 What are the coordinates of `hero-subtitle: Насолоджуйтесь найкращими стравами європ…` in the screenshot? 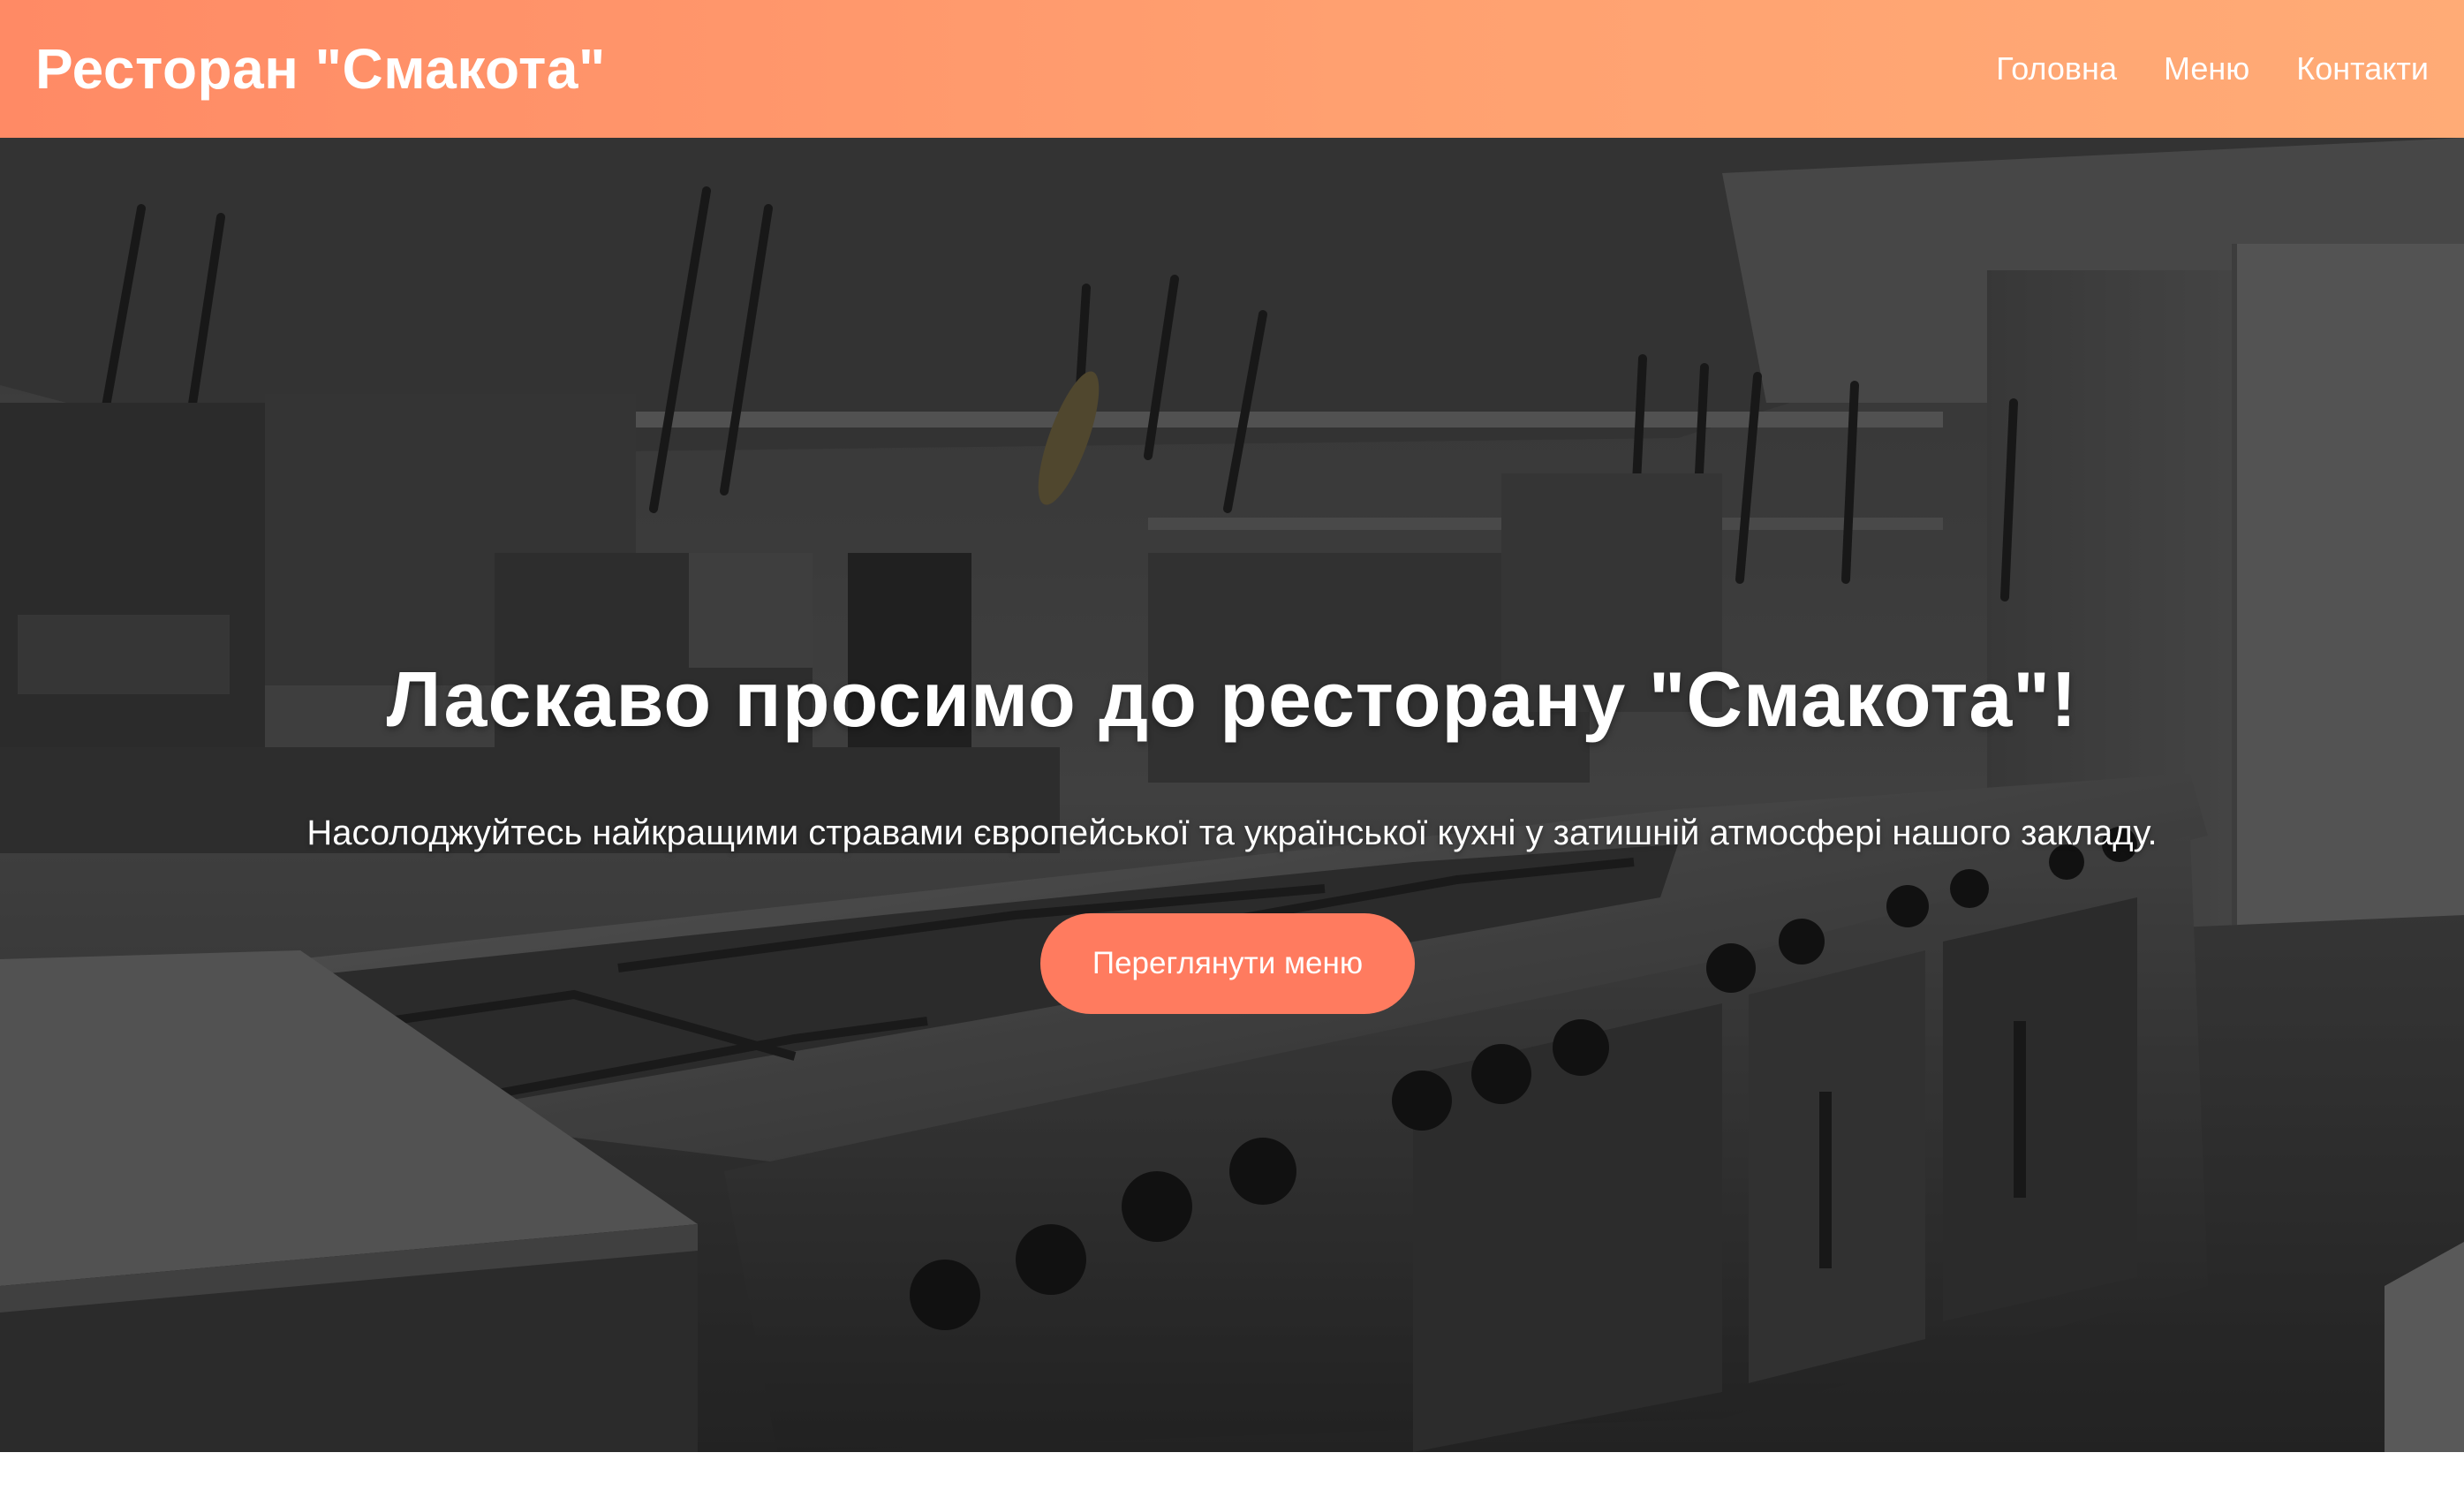 It's located at (1232, 832).